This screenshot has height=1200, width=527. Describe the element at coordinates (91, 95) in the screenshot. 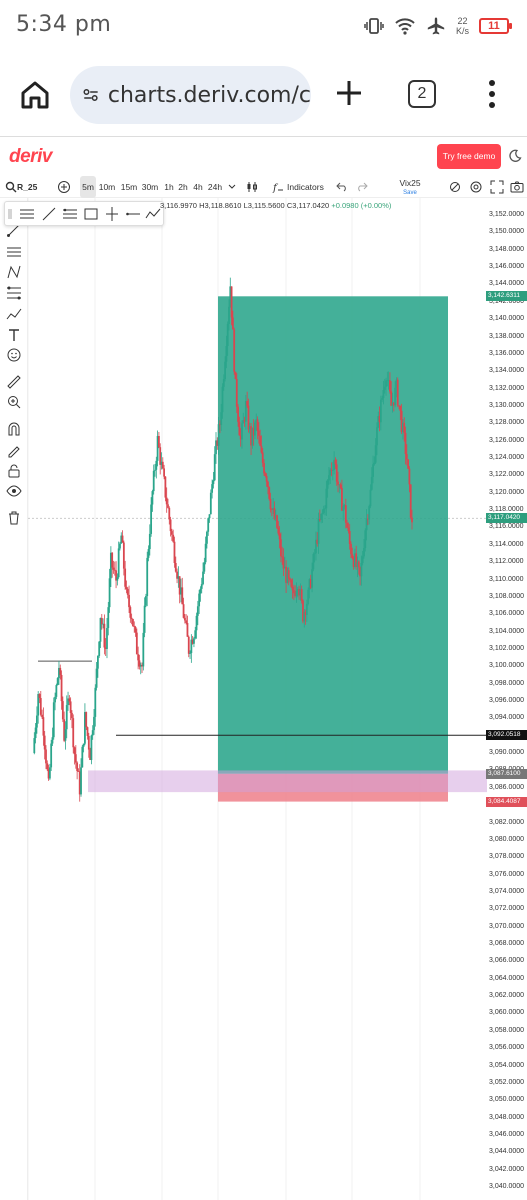

I see `site-settings-icon` at that location.